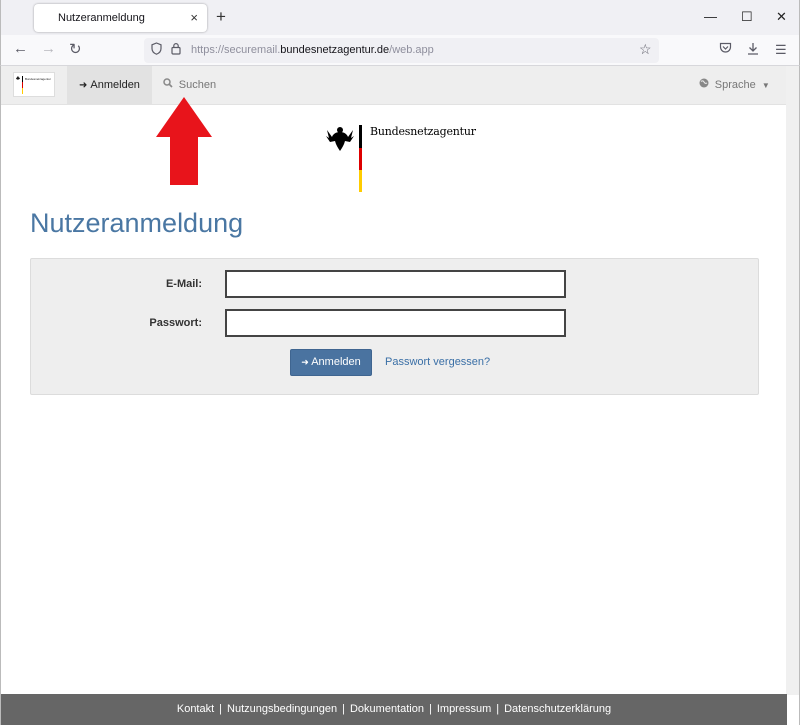 The image size is (800, 725). Describe the element at coordinates (75, 49) in the screenshot. I see `reload-icon: ↻` at that location.